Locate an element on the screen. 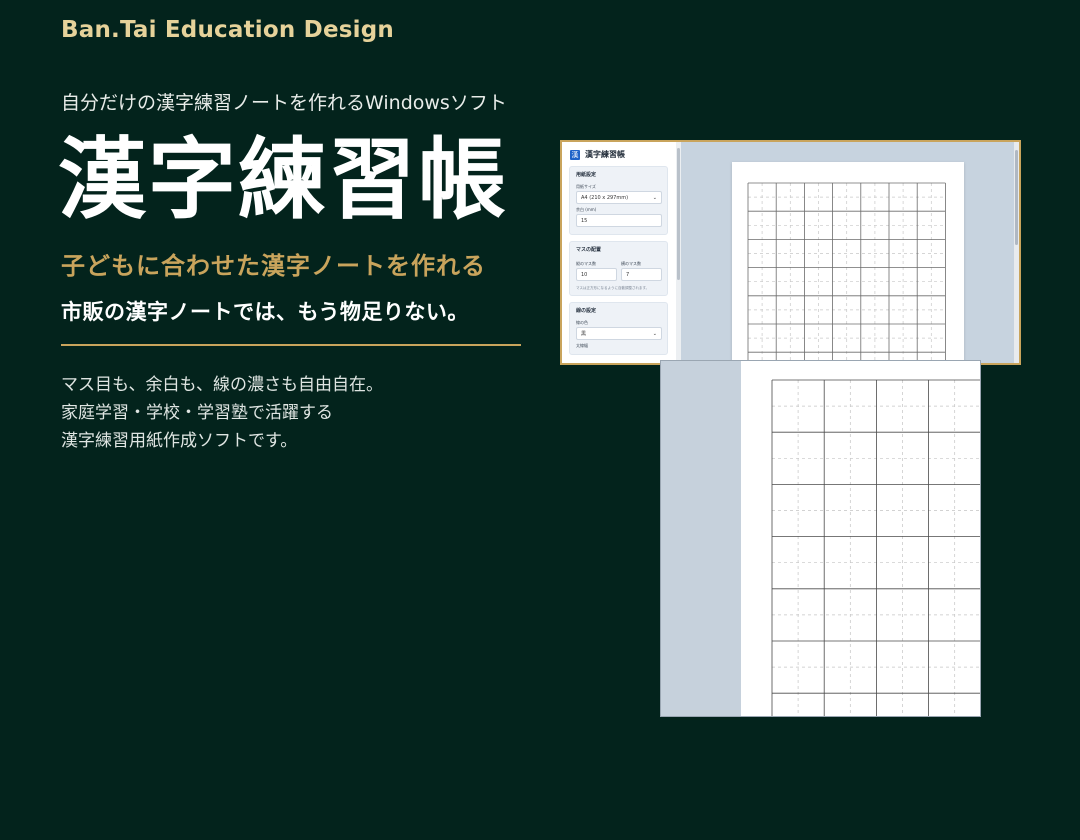 This screenshot has width=1080, height=840. card-title: 用紙設定 is located at coordinates (586, 175).